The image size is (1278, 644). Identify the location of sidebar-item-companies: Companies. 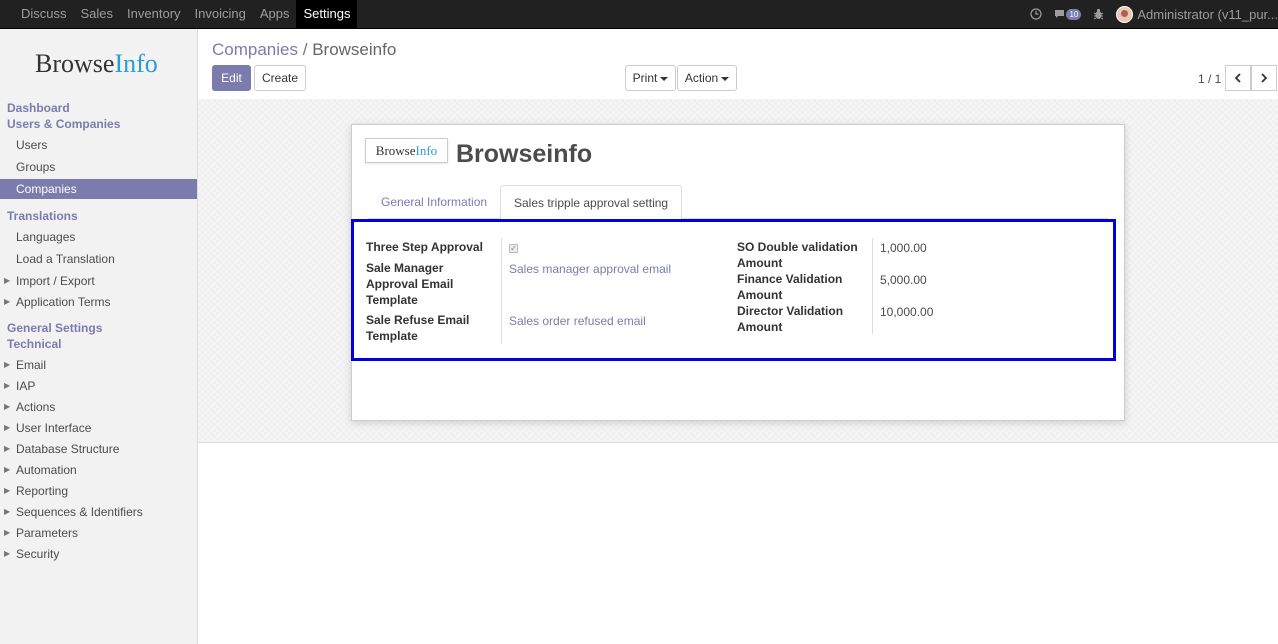
(98, 189).